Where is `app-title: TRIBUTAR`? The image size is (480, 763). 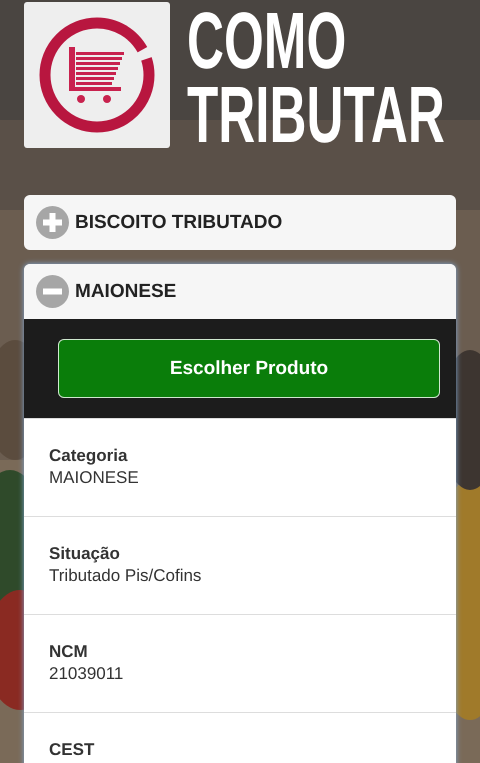 app-title: TRIBUTAR is located at coordinates (316, 113).